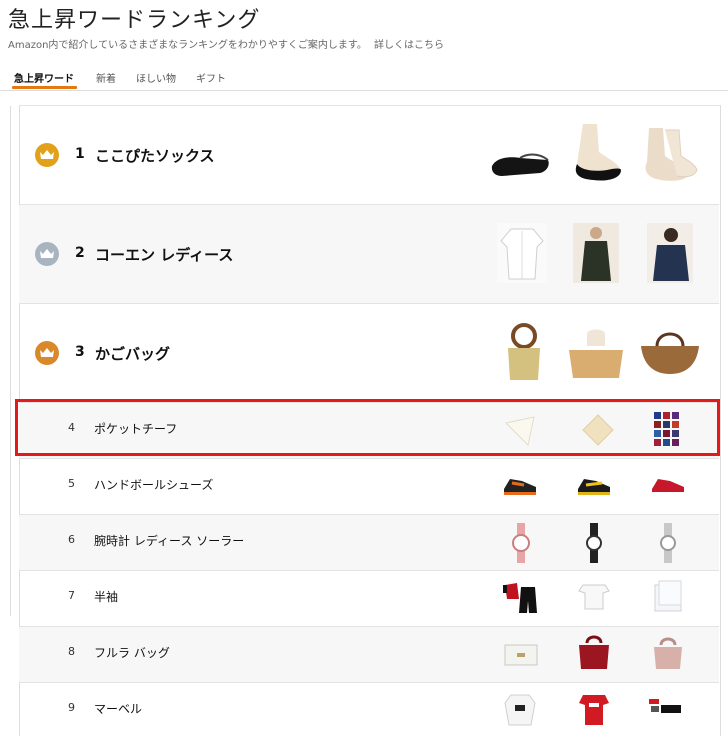 This screenshot has width=728, height=738. Describe the element at coordinates (369, 253) in the screenshot. I see `ranking-row-2: 2 コーエン レディース` at that location.